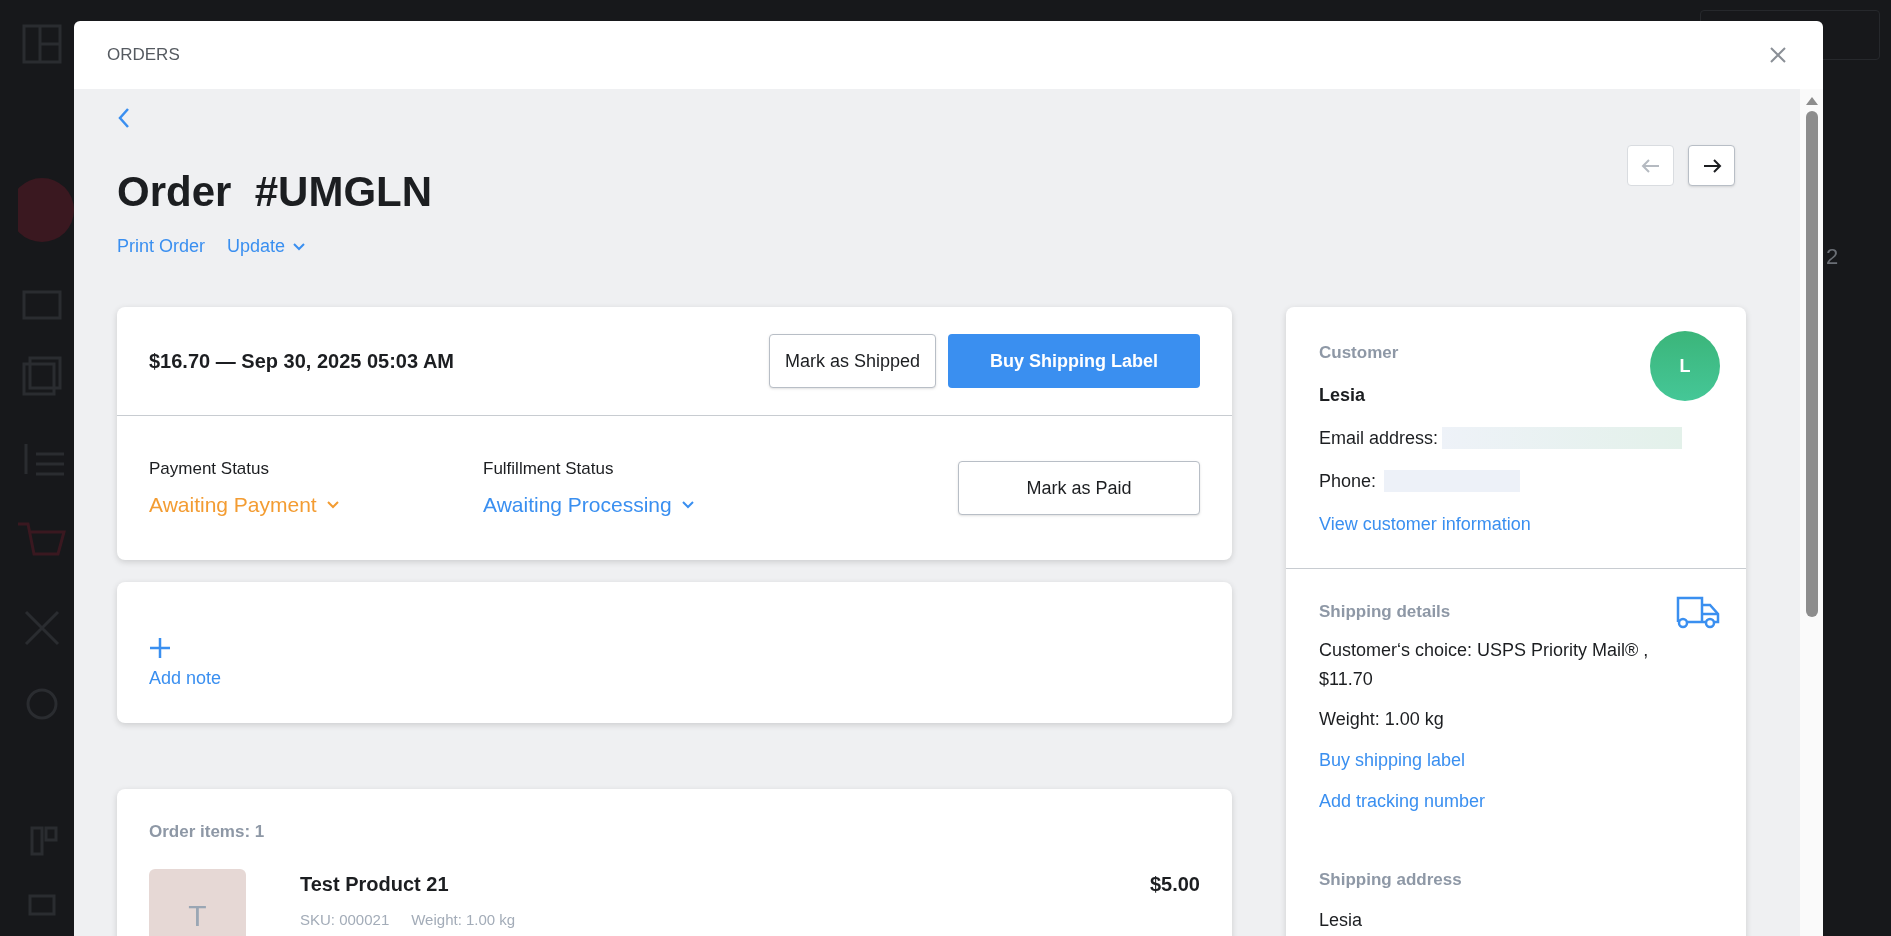 This screenshot has height=936, width=1891. Describe the element at coordinates (1516, 760) in the screenshot. I see `buy-label-link: Buy shipping label` at that location.